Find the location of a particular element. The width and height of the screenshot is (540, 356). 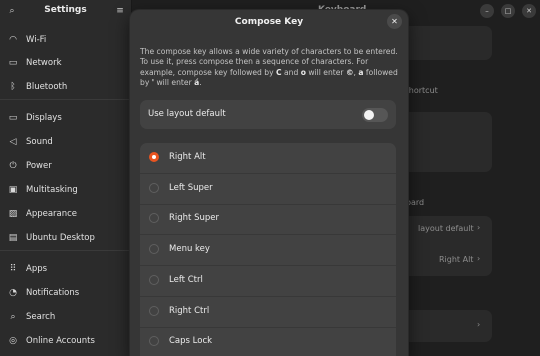

sidebar-item-sound: ◁ Sound is located at coordinates (65, 141).